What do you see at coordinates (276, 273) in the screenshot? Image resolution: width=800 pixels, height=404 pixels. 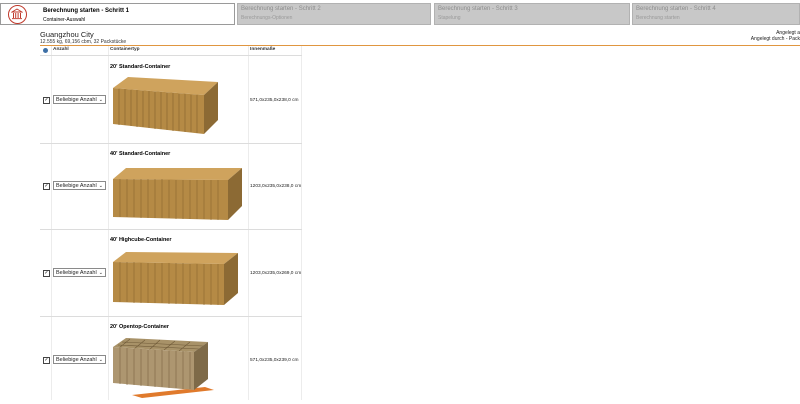 I see `container-dimensions: 1203,0x235,0x269,0 cm` at bounding box center [276, 273].